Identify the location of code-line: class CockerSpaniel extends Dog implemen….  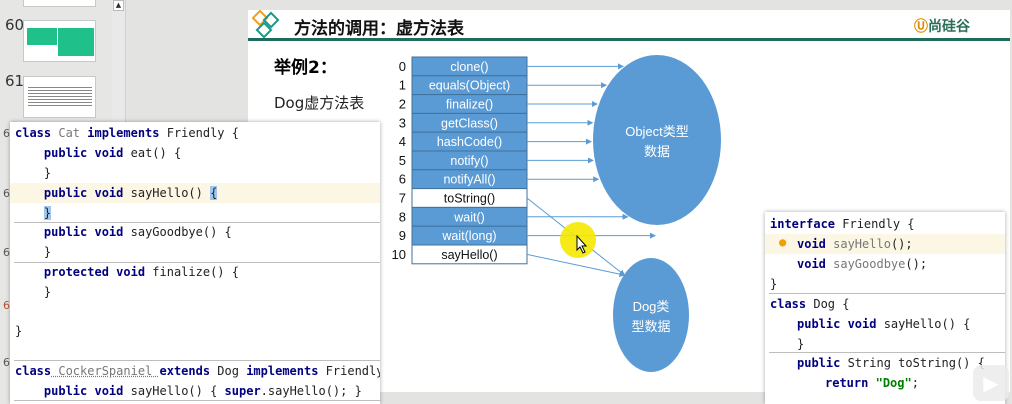
(197, 371).